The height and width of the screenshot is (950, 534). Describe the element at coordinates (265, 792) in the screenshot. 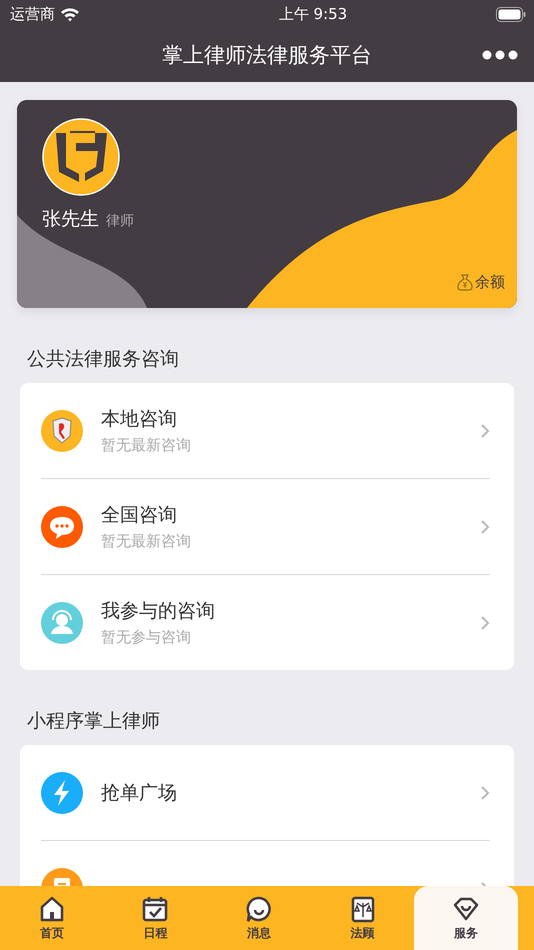

I see `menu-item: 抢单广场` at that location.